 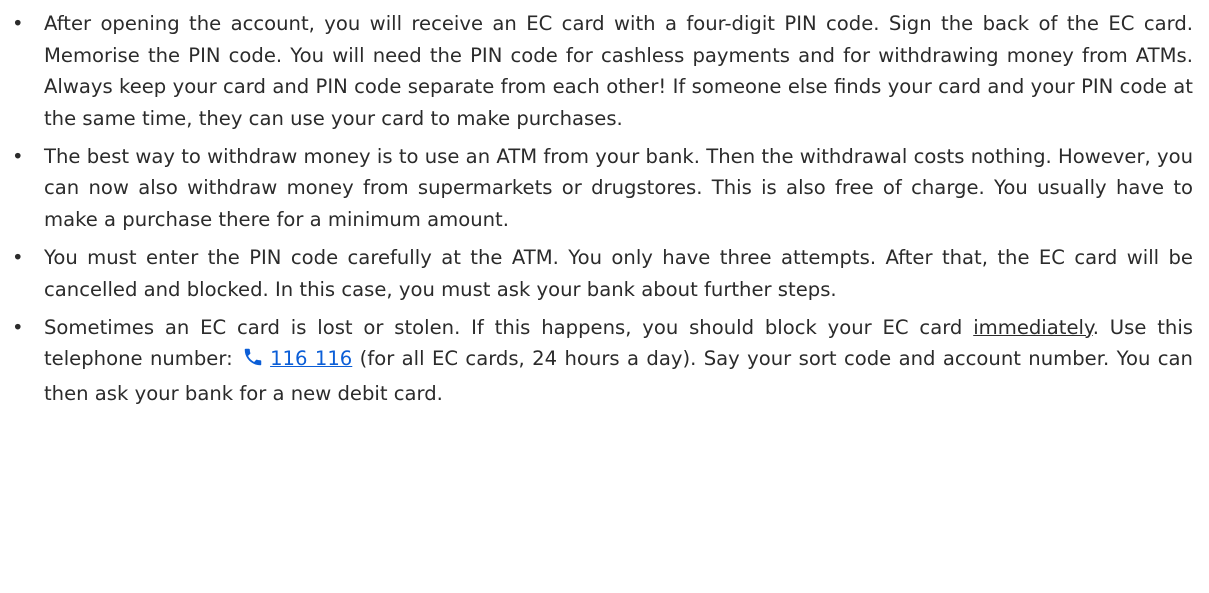 What do you see at coordinates (253, 362) in the screenshot?
I see `phone-icon` at bounding box center [253, 362].